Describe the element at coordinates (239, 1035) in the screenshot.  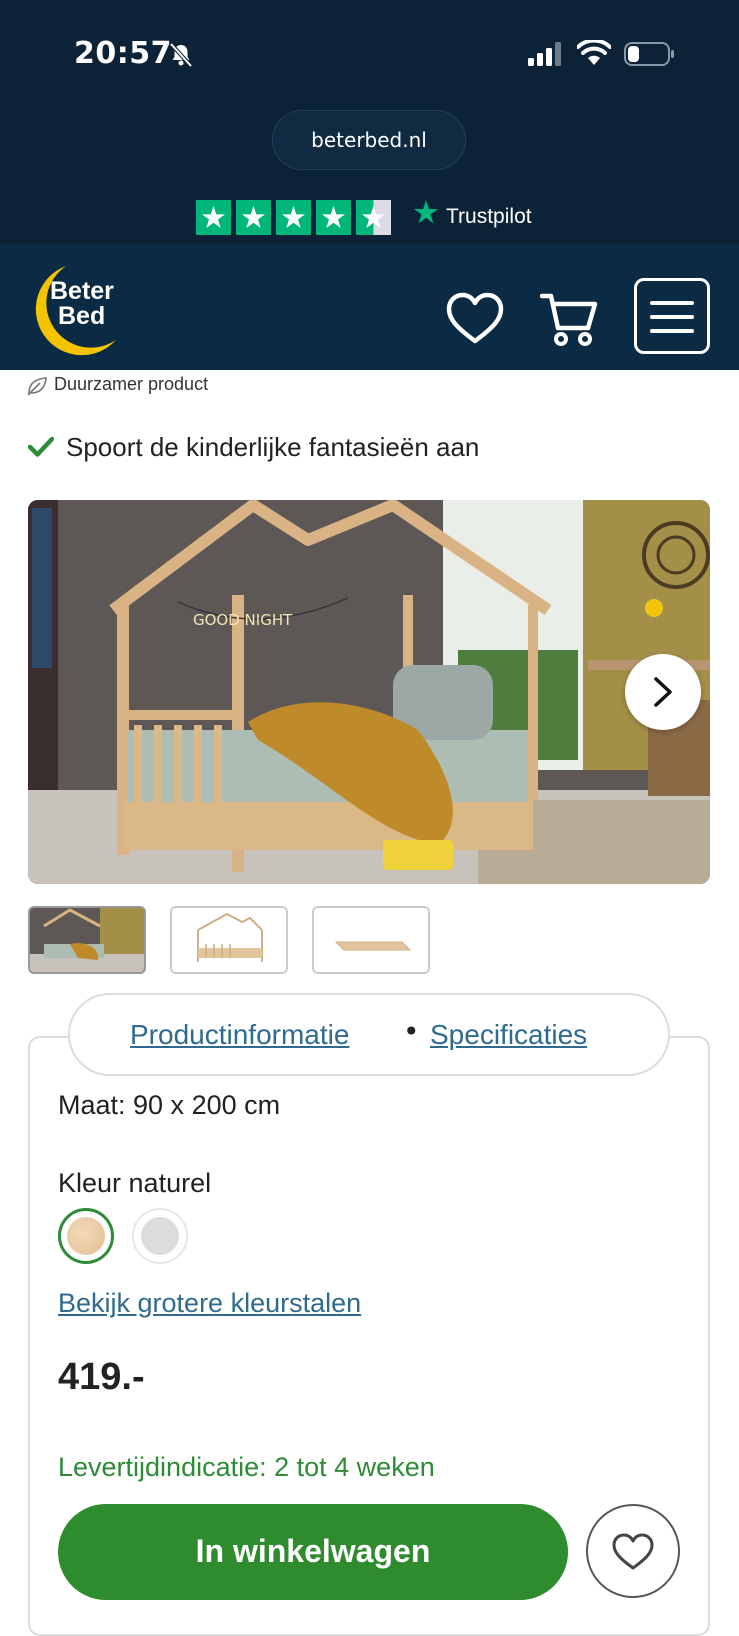
I see `tab-productinformatie: Productinformatie` at that location.